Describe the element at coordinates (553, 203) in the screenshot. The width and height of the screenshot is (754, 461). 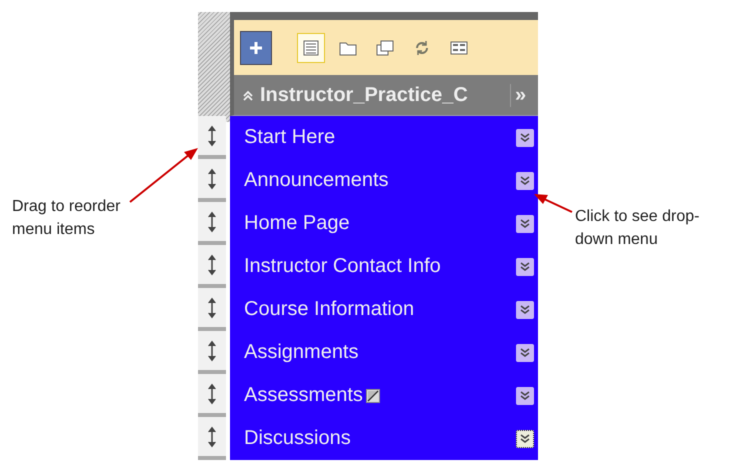
I see `arrow` at that location.